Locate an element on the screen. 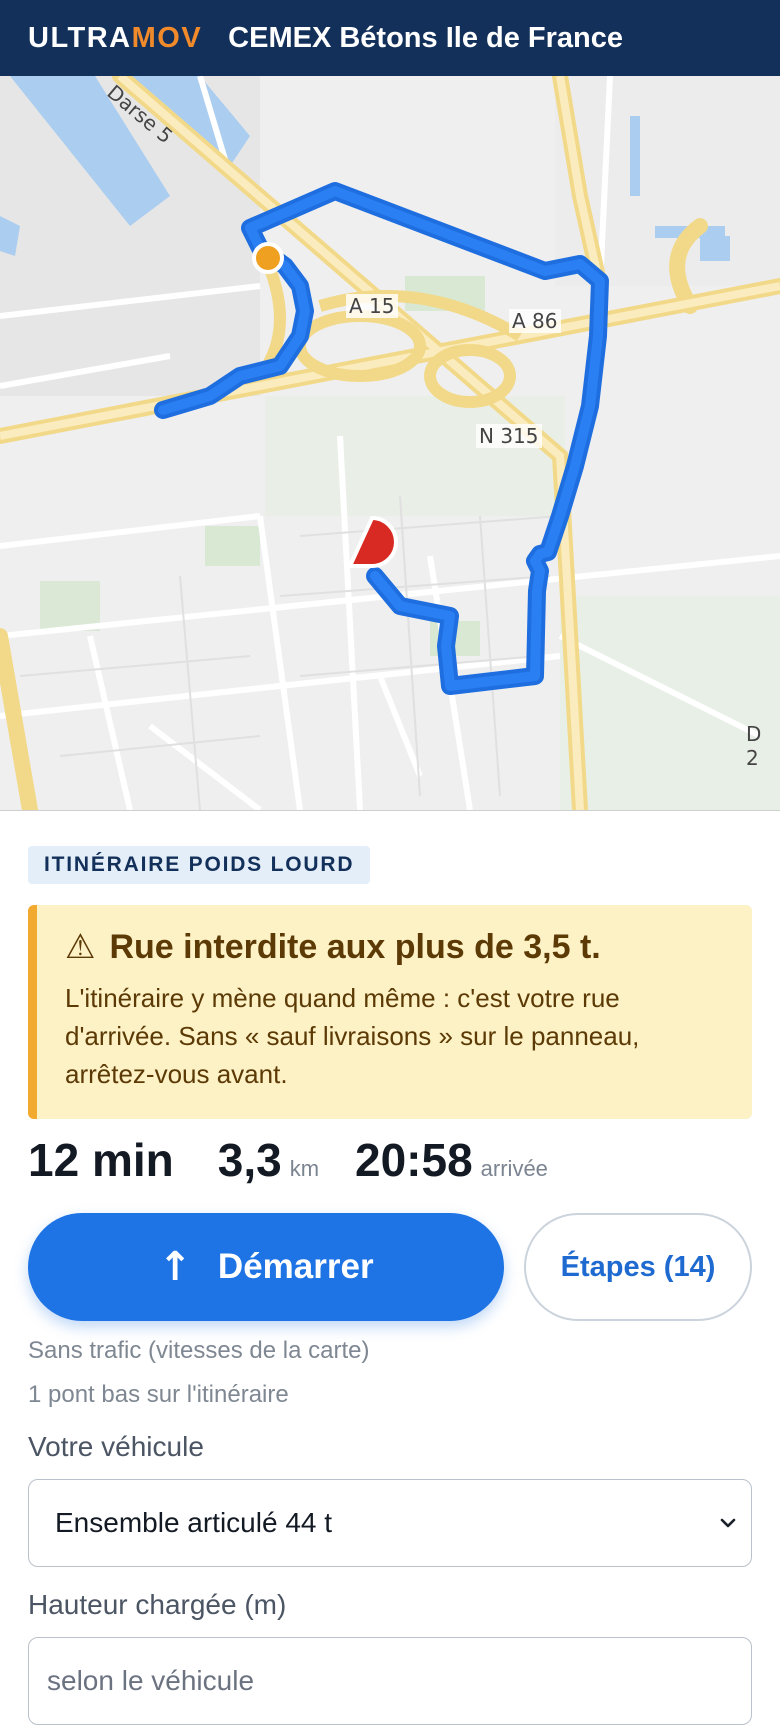 The width and height of the screenshot is (780, 1725). vehicle-select: Ensemble articulé 44 t is located at coordinates (390, 1523).